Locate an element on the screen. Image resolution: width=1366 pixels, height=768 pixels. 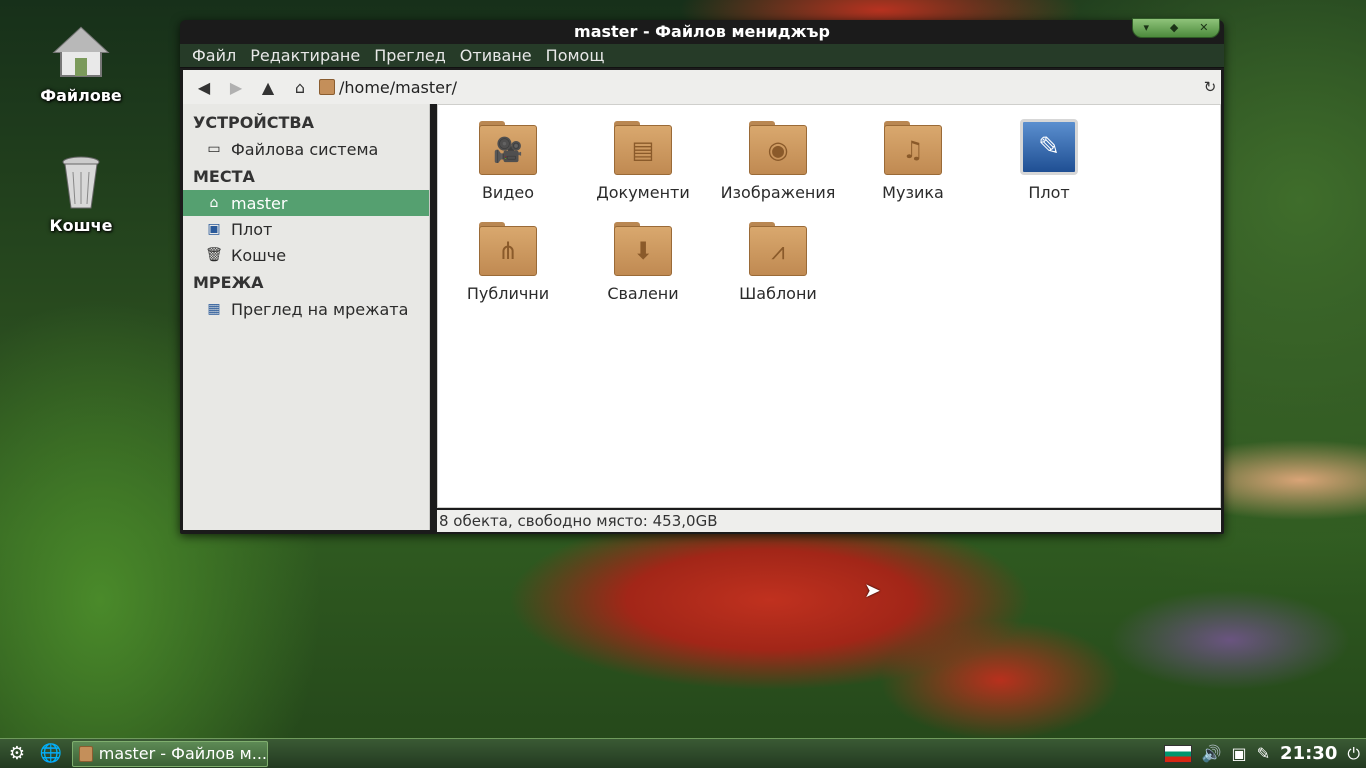
folder-home-icon is located at coordinates (327, 87).